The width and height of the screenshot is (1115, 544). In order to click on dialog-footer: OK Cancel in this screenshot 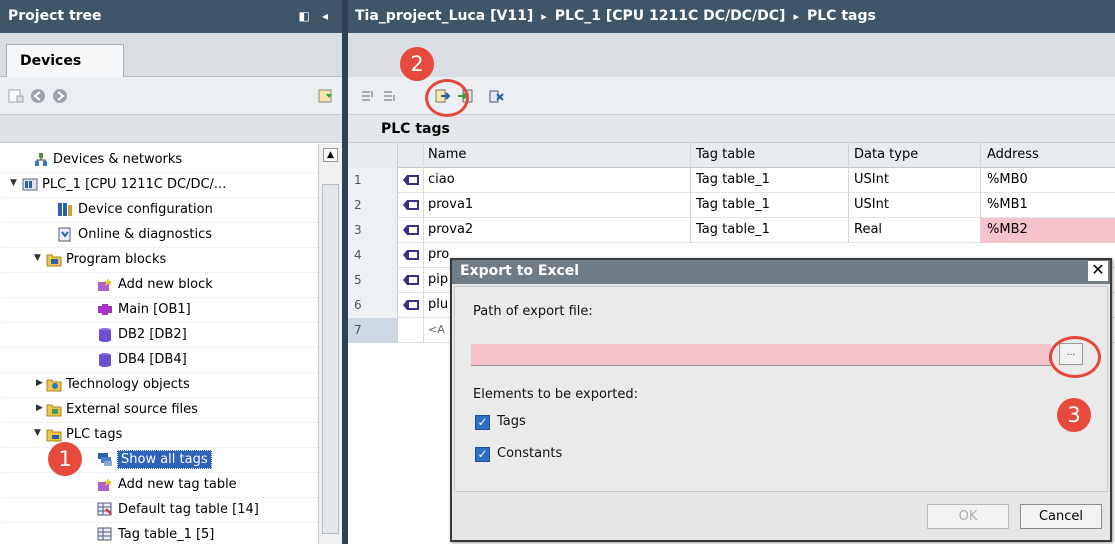, I will do `click(781, 517)`.